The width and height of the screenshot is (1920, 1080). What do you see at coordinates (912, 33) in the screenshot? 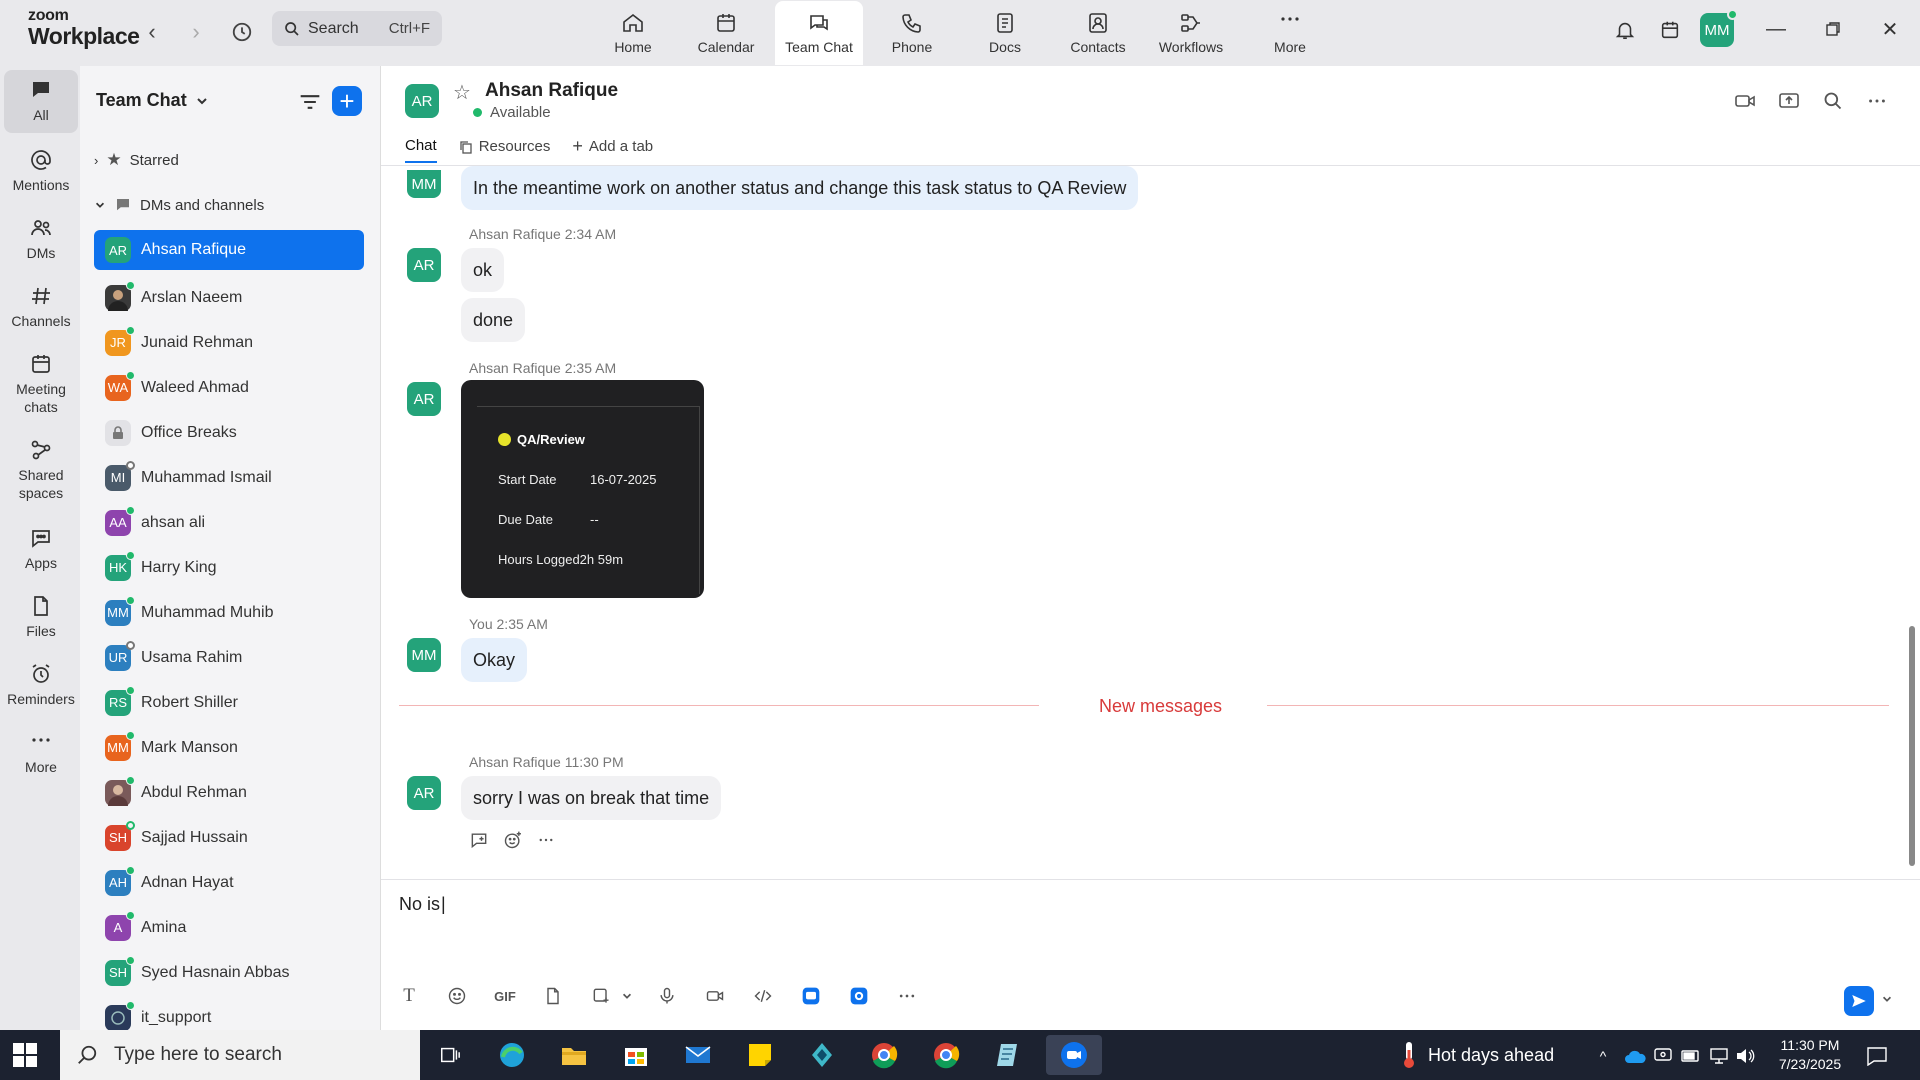
I see `tab-phone: Phone` at bounding box center [912, 33].